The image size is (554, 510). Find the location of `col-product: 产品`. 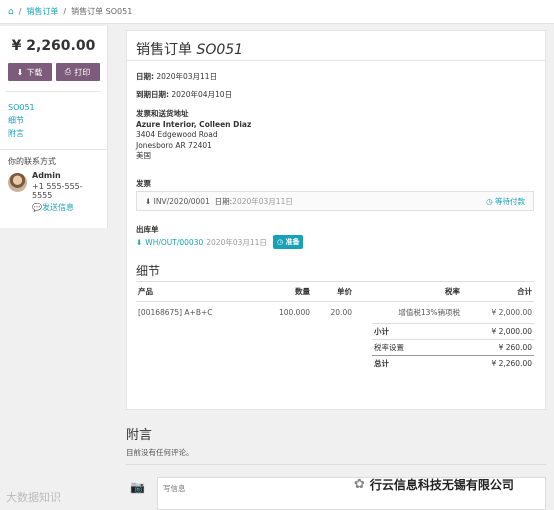

col-product: 产品 is located at coordinates (201, 291).